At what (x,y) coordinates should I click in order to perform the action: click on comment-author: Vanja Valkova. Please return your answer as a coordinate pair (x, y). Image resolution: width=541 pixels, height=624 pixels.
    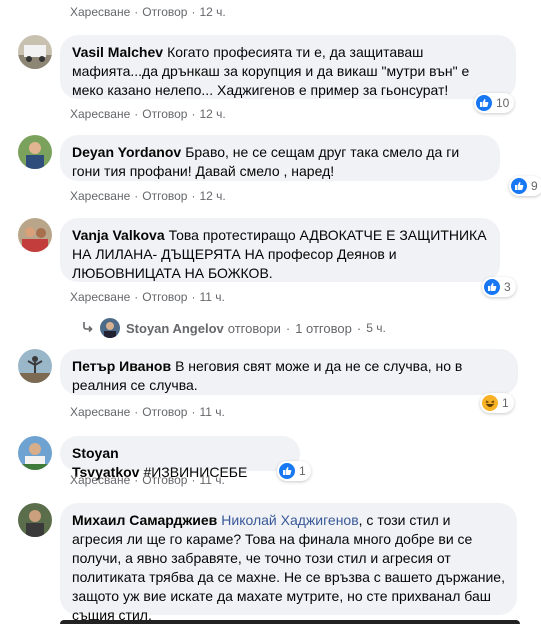
    Looking at the image, I should click on (118, 235).